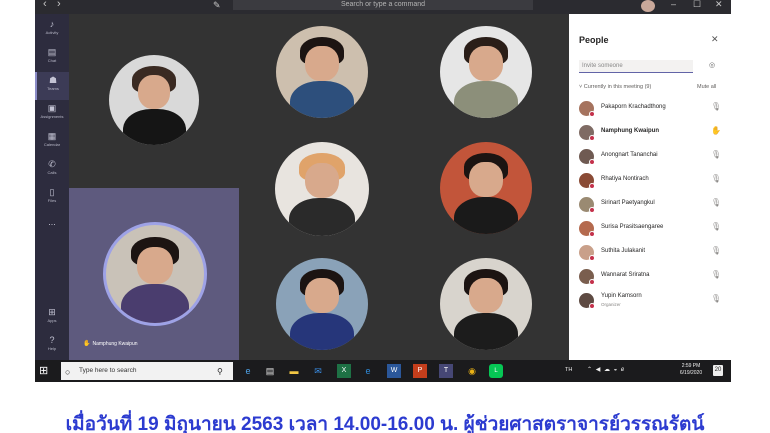 The image size is (770, 433). What do you see at coordinates (654, 301) in the screenshot?
I see `participant-row: Yupin Kamsorn Organizer 🎙︎` at bounding box center [654, 301].